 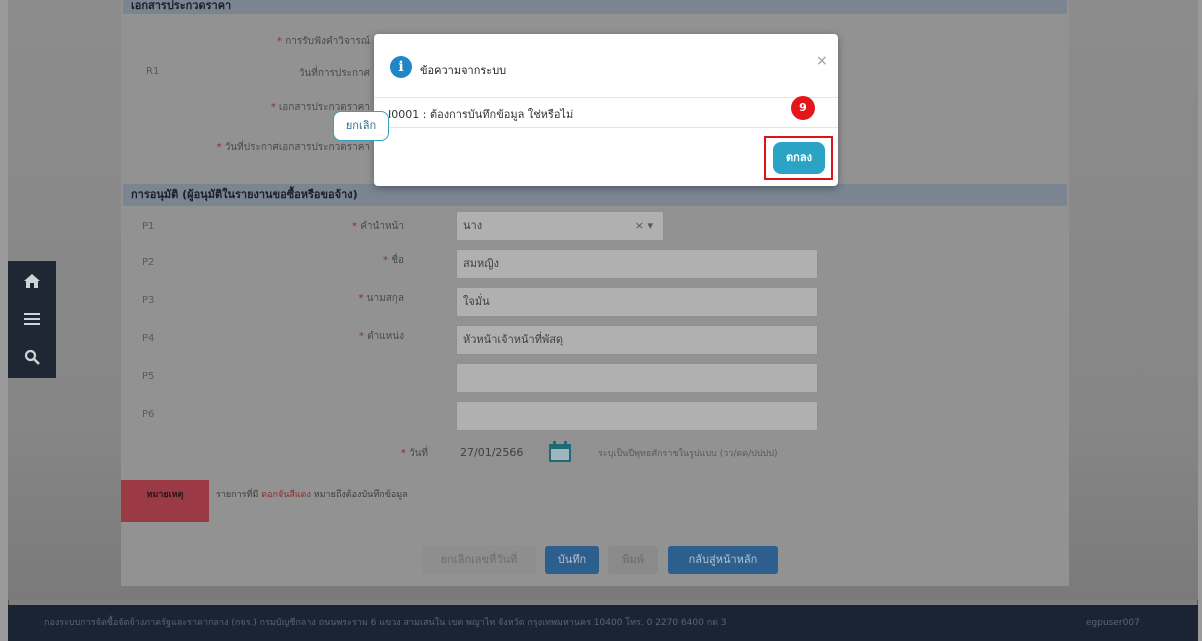 What do you see at coordinates (498, 454) in the screenshot?
I see `date-input: 27/01/2566` at bounding box center [498, 454].